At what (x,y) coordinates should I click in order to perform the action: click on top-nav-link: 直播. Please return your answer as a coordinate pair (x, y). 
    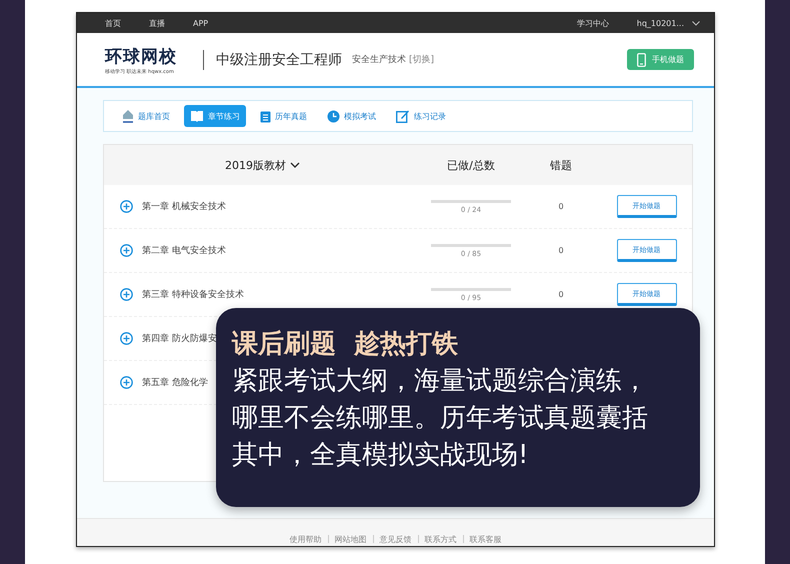
    Looking at the image, I should click on (157, 23).